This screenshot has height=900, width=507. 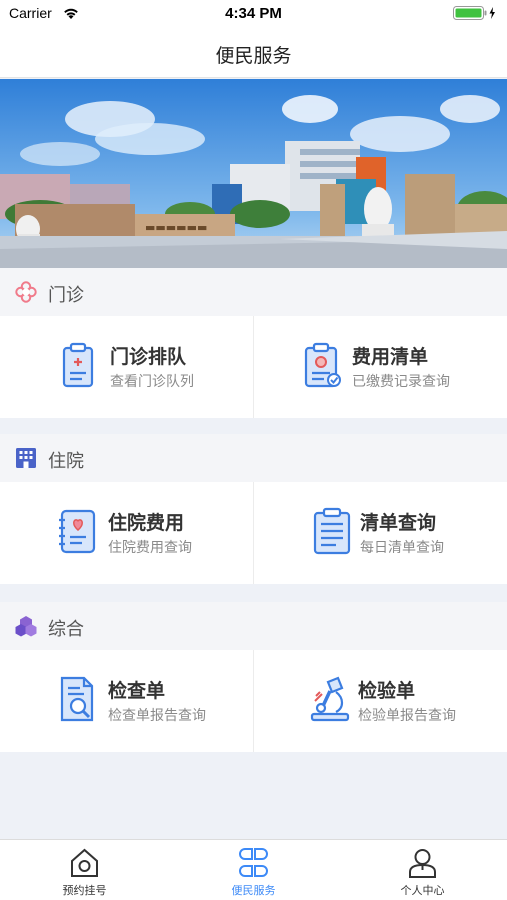 I want to click on section-label: 门诊, so click(x=66, y=295).